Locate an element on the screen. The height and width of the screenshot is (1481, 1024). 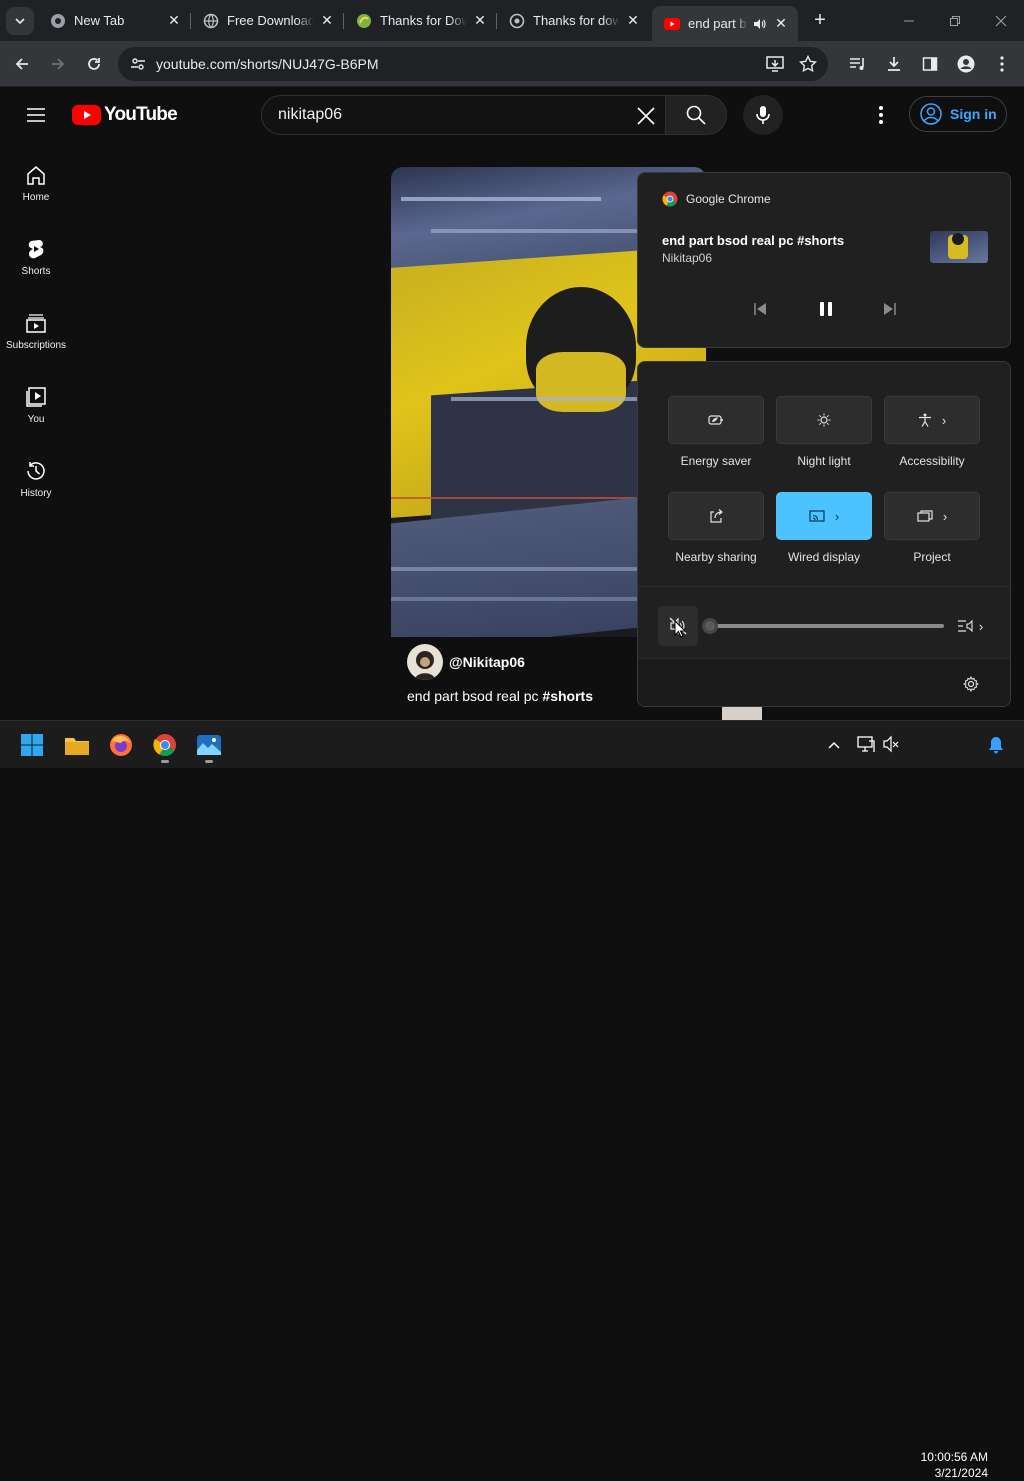
avatar is located at coordinates (425, 662).